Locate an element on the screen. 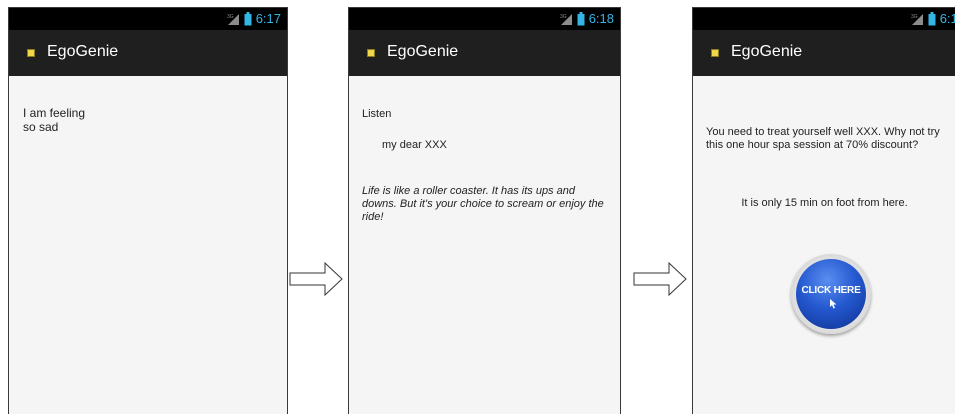 Image resolution: width=955 pixels, height=414 pixels. click-here-button-face: CLICK HERE is located at coordinates (831, 294).